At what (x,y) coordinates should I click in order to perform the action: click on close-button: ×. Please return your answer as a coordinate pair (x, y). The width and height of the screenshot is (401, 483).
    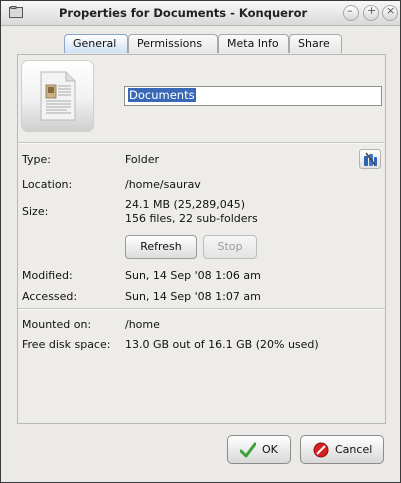
    Looking at the image, I should click on (390, 12).